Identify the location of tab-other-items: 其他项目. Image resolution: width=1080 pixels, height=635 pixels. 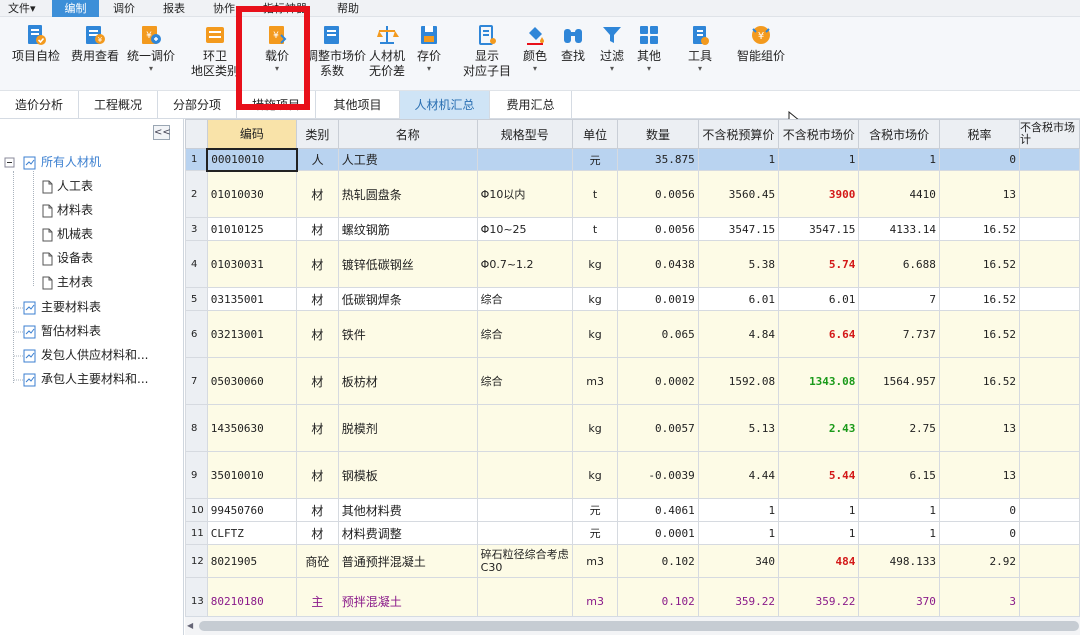
(358, 105).